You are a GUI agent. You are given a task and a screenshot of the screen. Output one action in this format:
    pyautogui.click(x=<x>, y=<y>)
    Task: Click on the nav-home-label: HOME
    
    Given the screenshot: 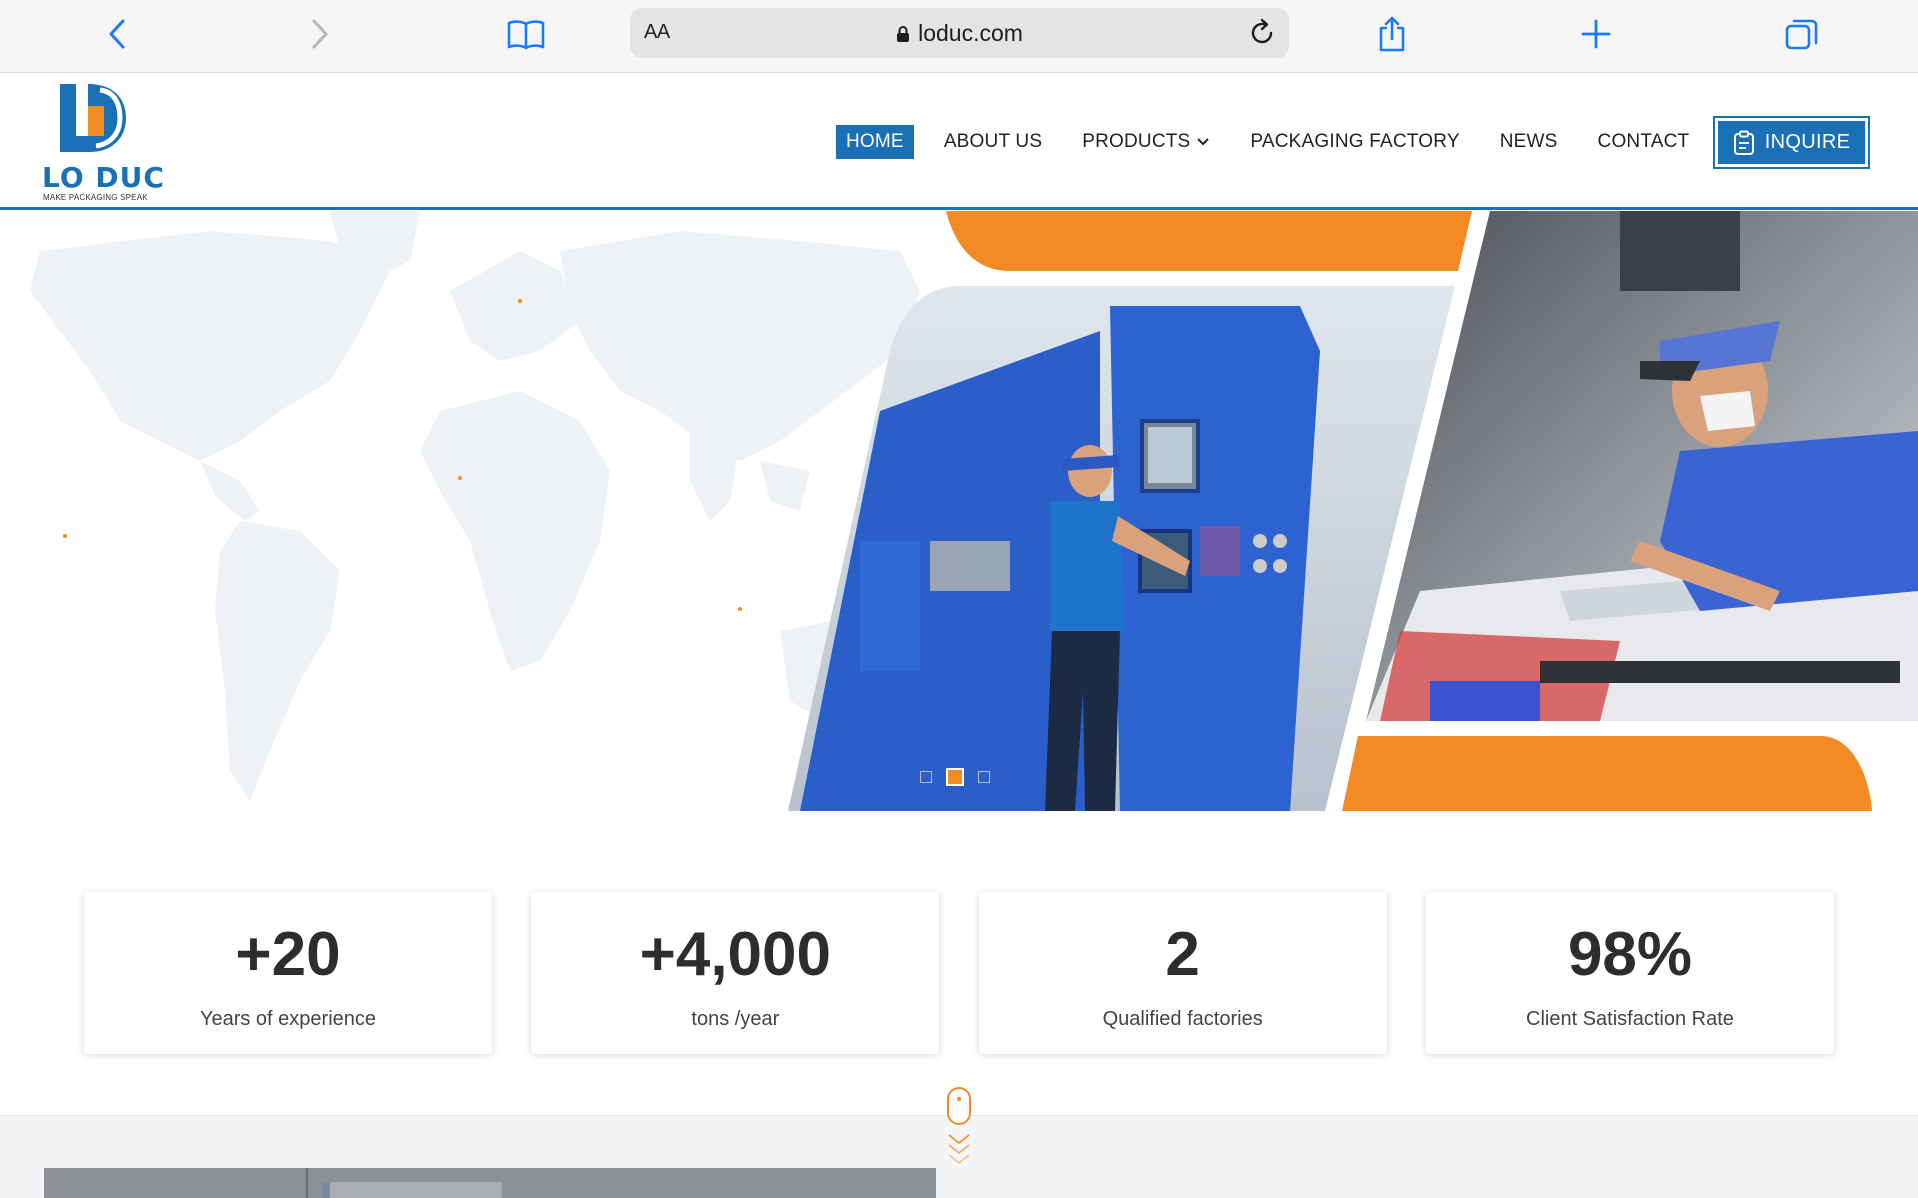 What is the action you would take?
    pyautogui.click(x=875, y=141)
    